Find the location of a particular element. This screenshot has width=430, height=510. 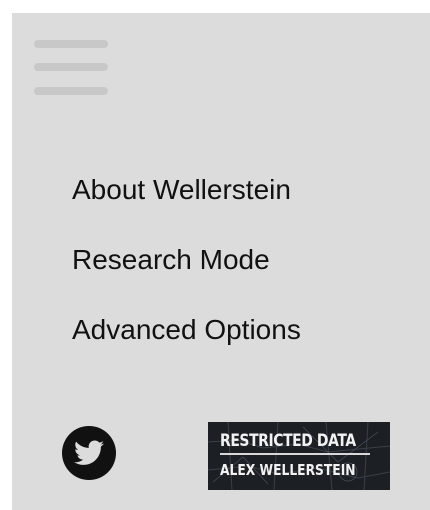

menu-link-advanced-options: Advanced Options is located at coordinates (186, 330).